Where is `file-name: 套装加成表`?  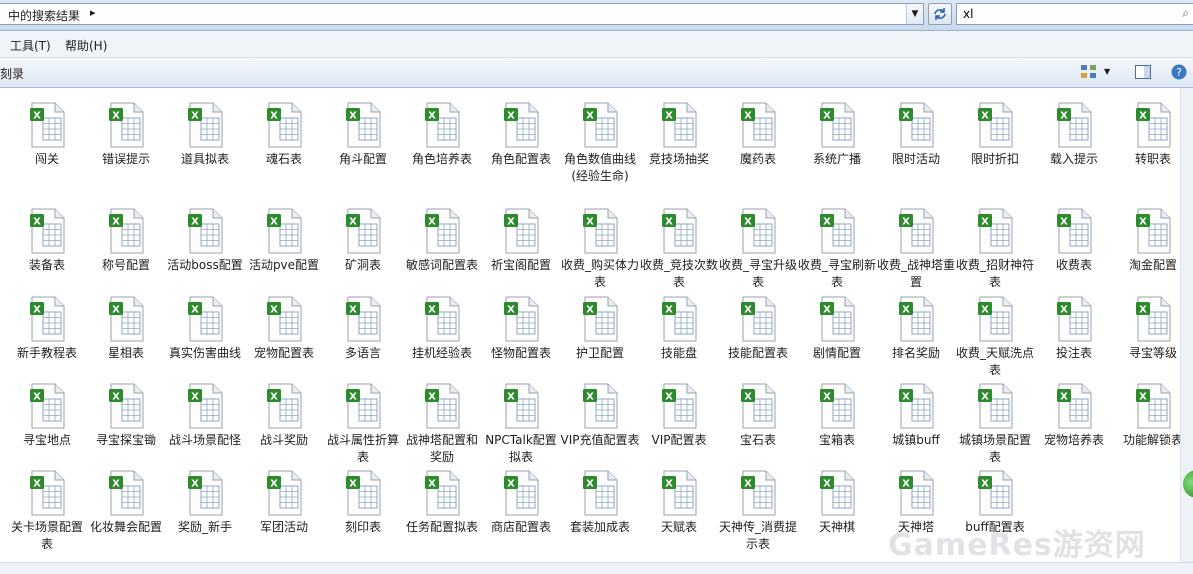 file-name: 套装加成表 is located at coordinates (599, 527).